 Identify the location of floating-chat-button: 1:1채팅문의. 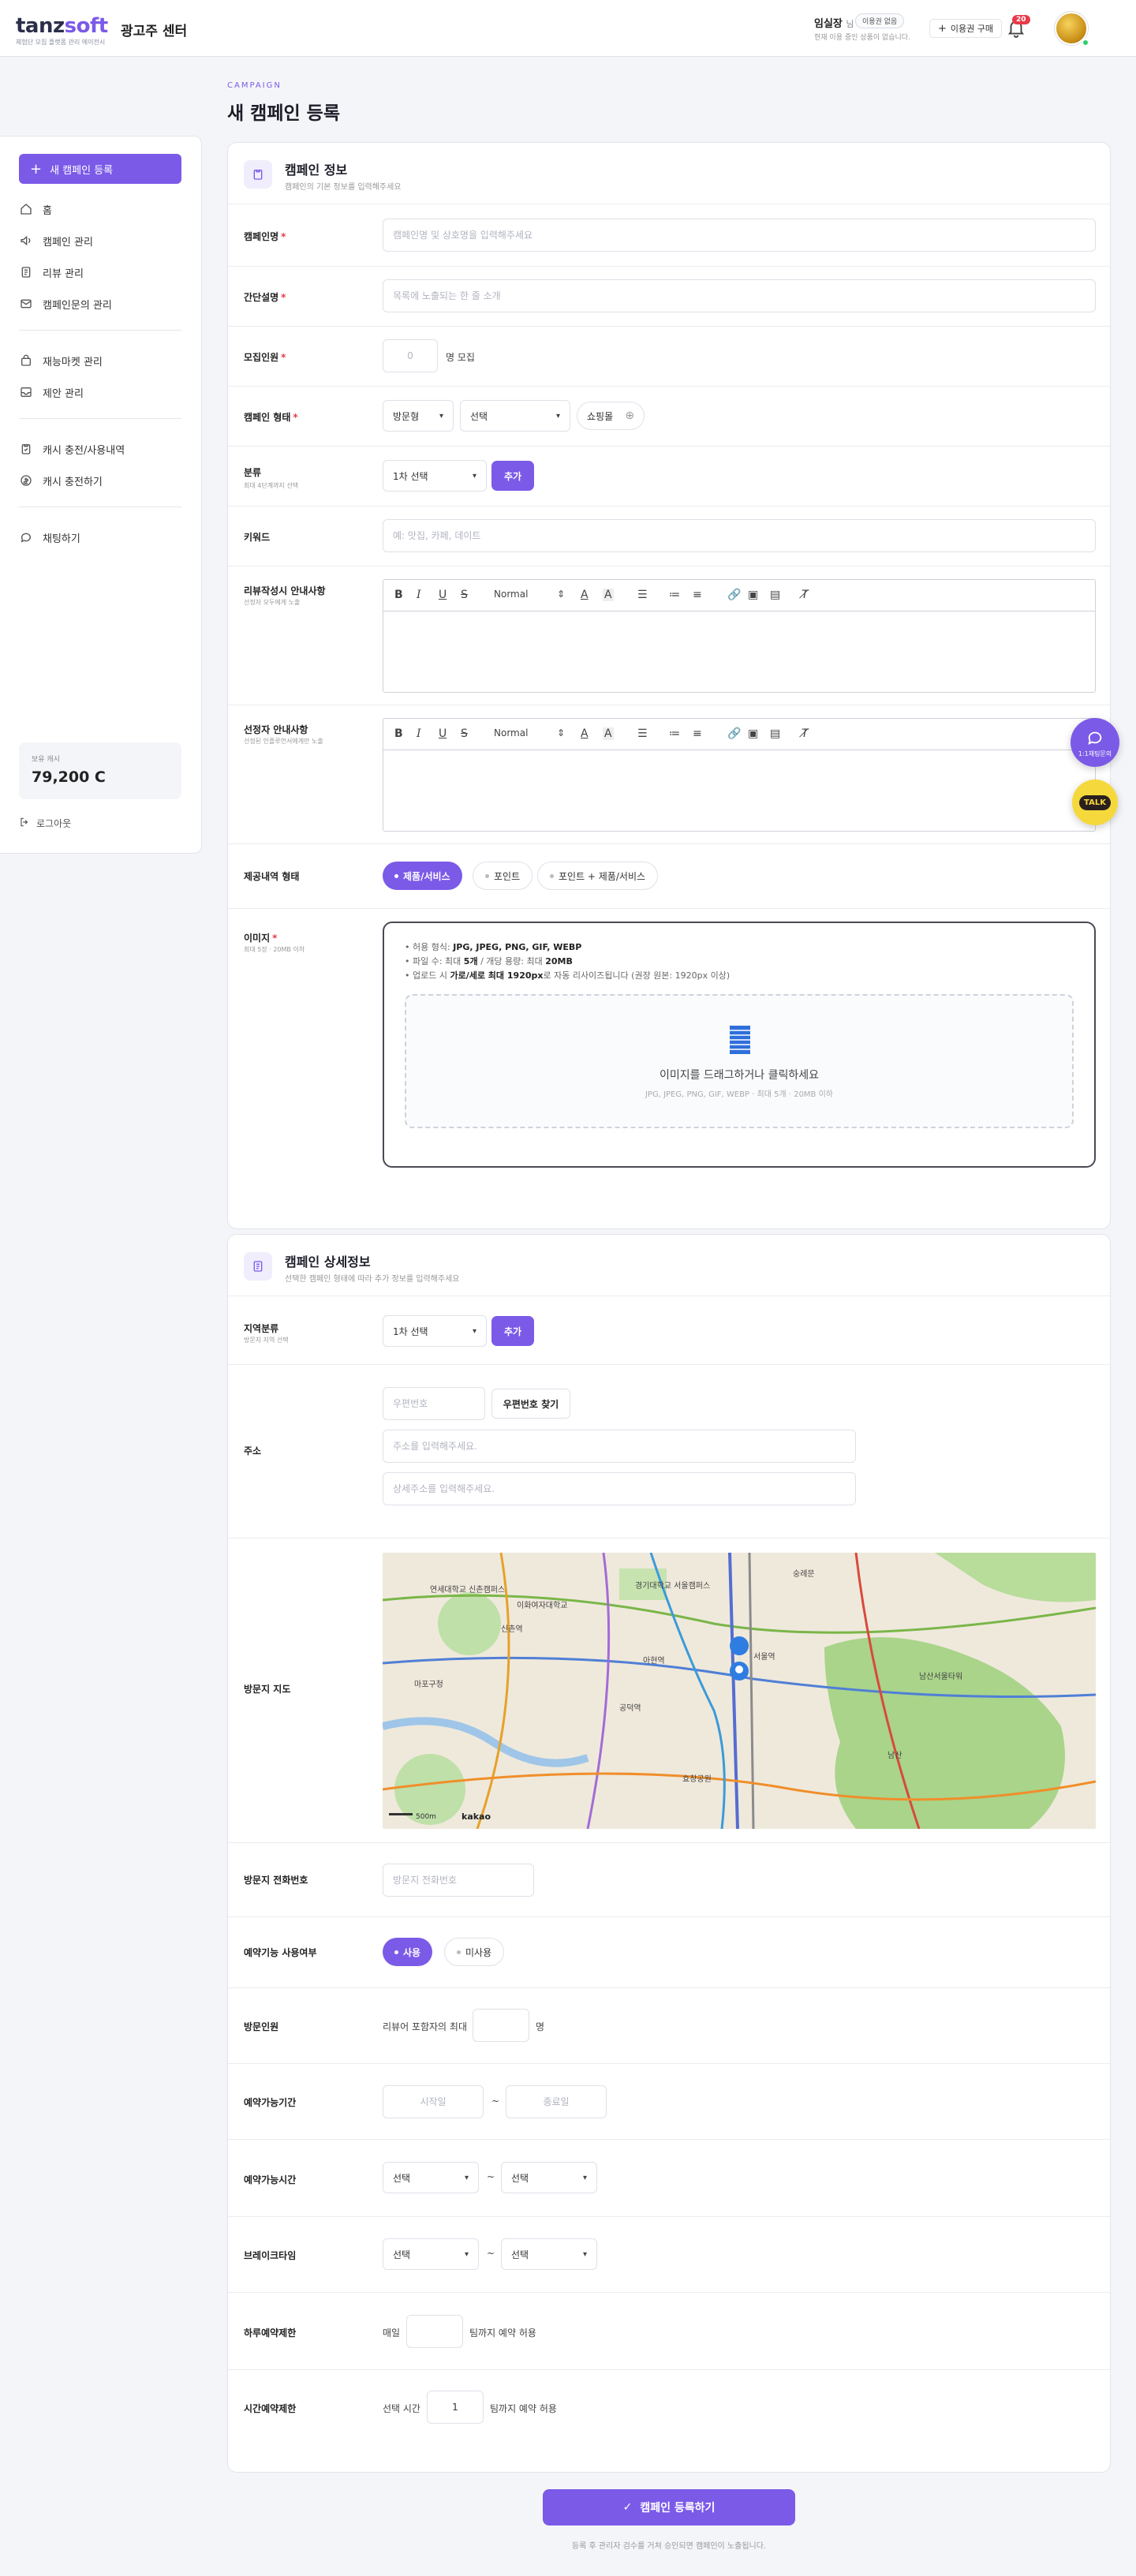
(1095, 742).